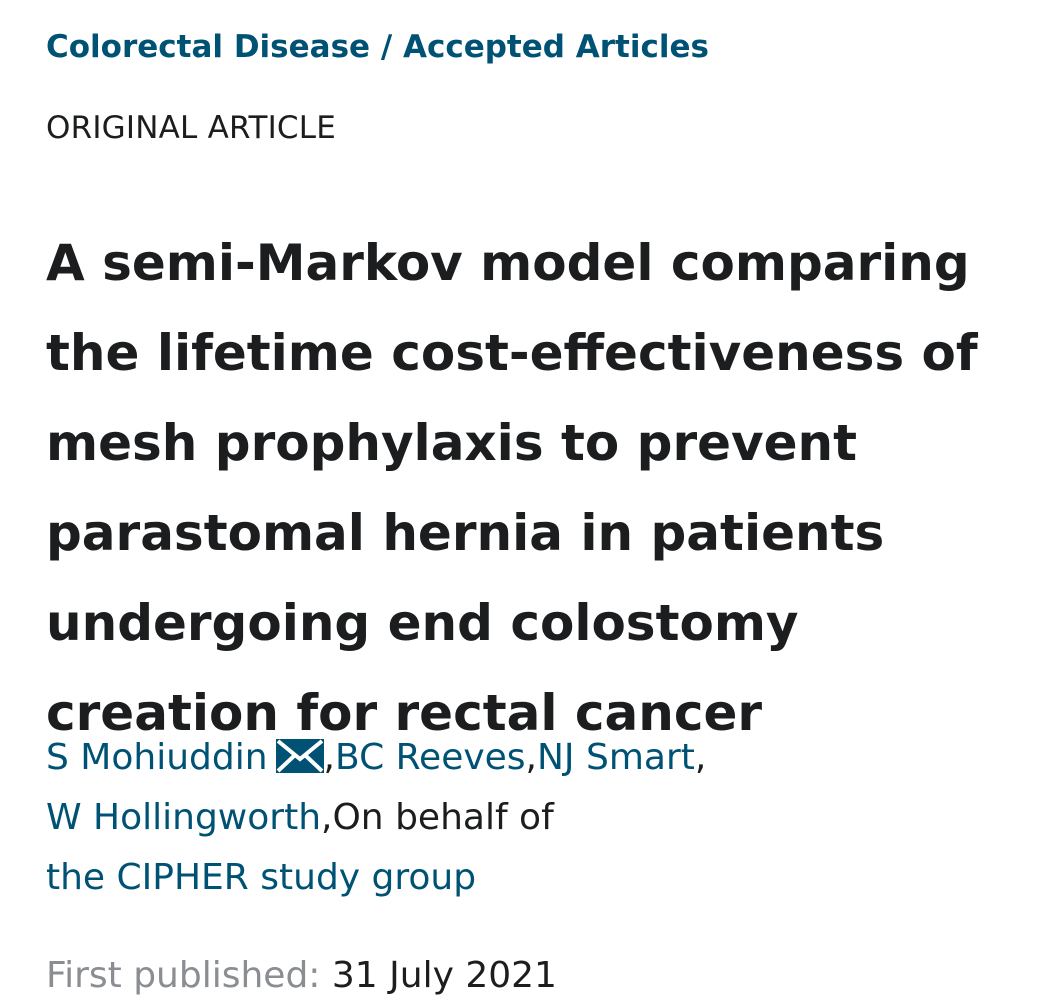 The width and height of the screenshot is (1060, 1004). Describe the element at coordinates (183, 975) in the screenshot. I see `first-published-label: First published:` at that location.